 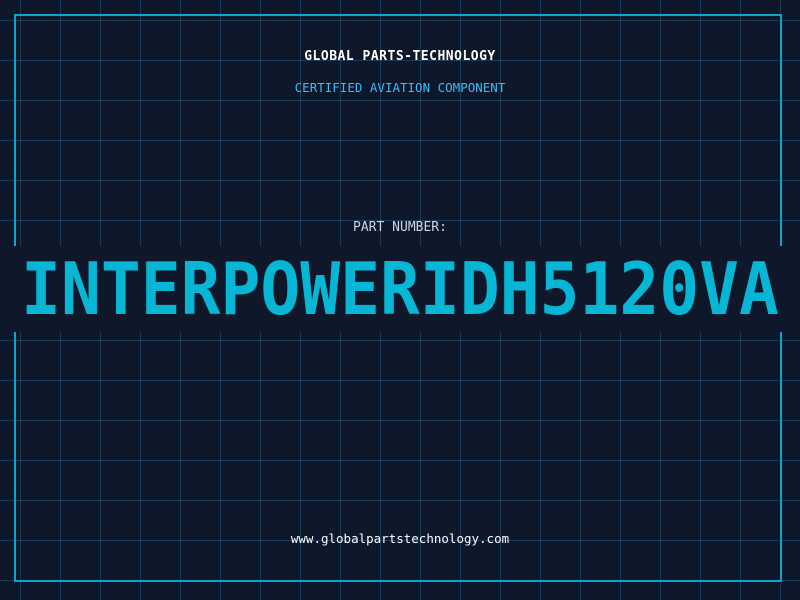 What do you see at coordinates (400, 87) in the screenshot?
I see `tagline: CERTIFIED AVIATION COMPONENT` at bounding box center [400, 87].